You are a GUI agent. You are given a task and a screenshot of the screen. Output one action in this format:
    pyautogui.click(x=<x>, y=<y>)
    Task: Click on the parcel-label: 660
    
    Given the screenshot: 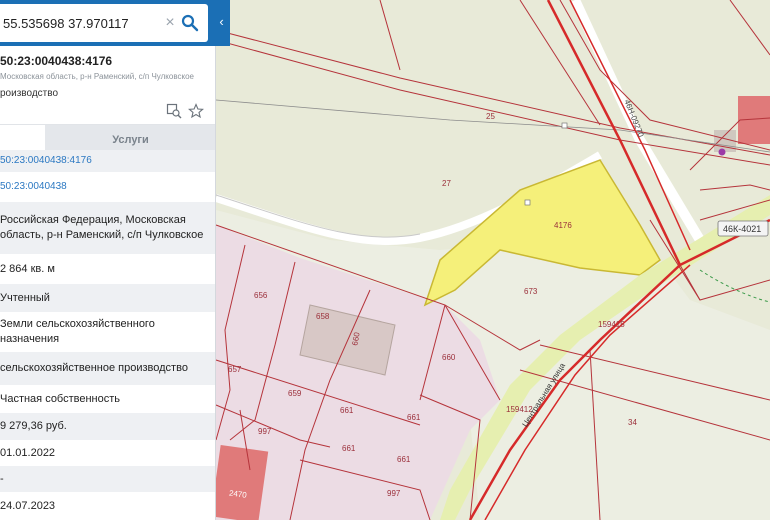 What is the action you would take?
    pyautogui.click(x=449, y=357)
    